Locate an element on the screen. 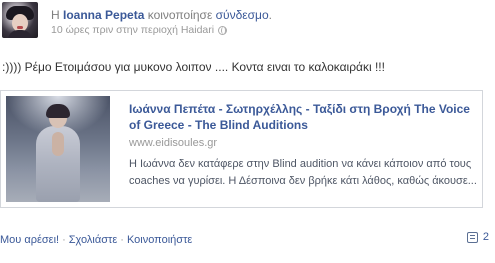 The height and width of the screenshot is (263, 495). avatar-body is located at coordinates (20, 34).